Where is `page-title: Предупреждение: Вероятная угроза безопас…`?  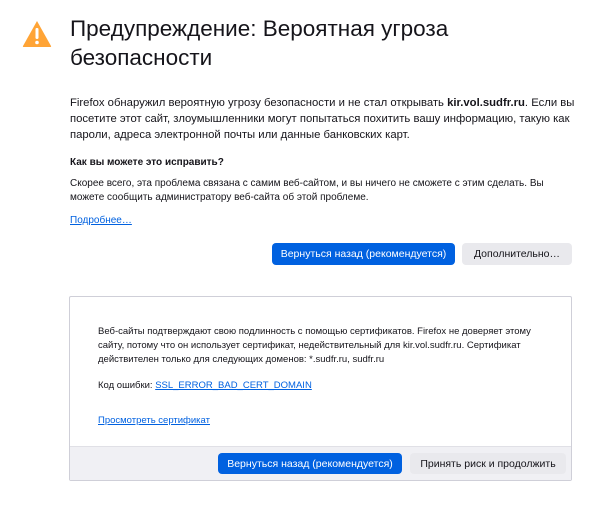 page-title: Предупреждение: Вероятная угроза безопас… is located at coordinates (259, 43).